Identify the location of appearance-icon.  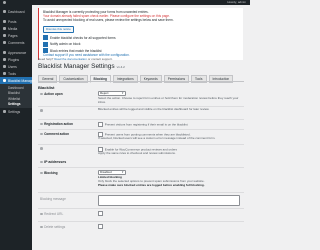
(4, 52).